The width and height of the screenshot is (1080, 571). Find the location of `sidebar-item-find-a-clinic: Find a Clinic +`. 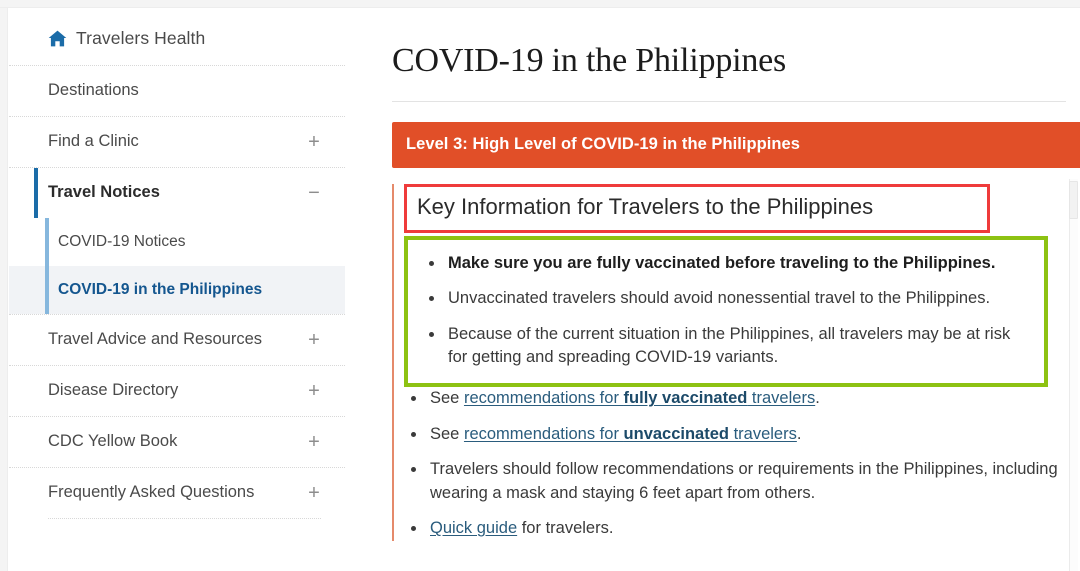

sidebar-item-find-a-clinic: Find a Clinic + is located at coordinates (177, 141).